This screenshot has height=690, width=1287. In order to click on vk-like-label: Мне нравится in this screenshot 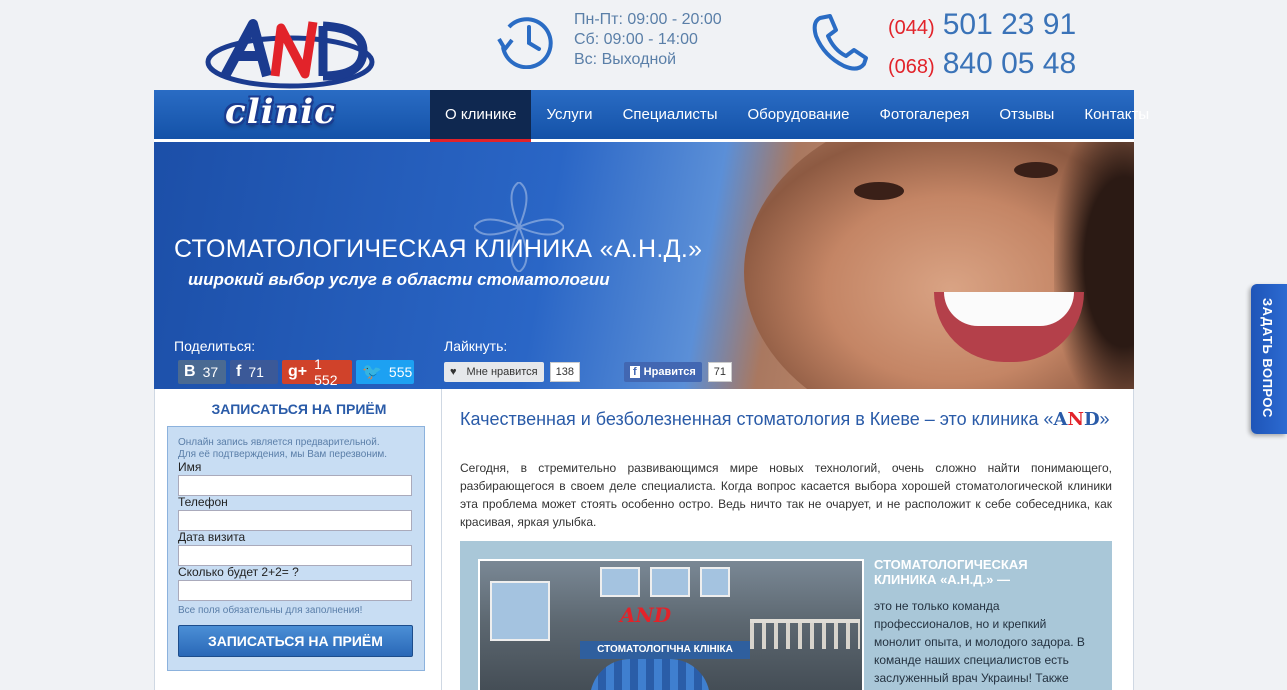, I will do `click(502, 372)`.